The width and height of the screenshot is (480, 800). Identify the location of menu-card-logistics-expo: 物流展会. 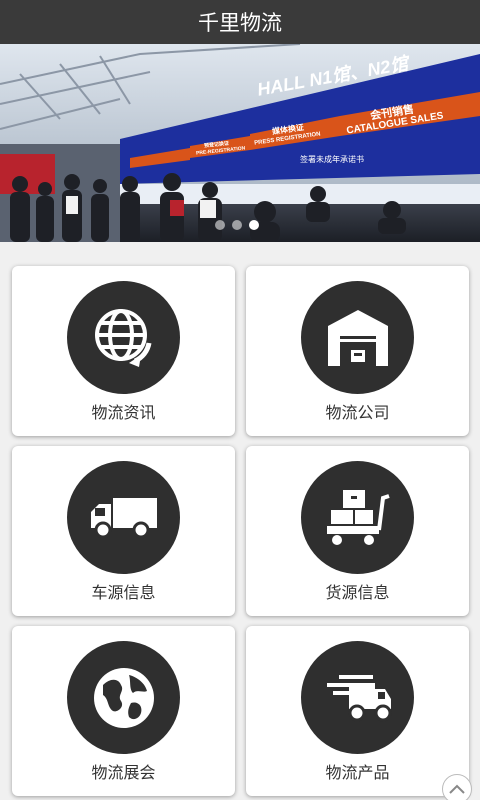
(123, 711).